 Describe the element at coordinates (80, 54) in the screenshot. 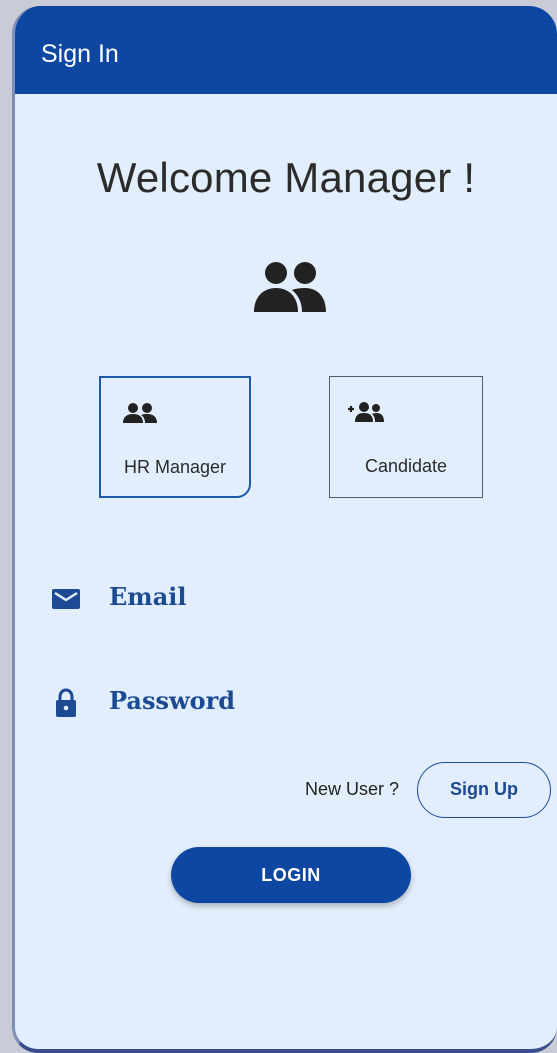

I see `app-bar-title: Sign In` at that location.